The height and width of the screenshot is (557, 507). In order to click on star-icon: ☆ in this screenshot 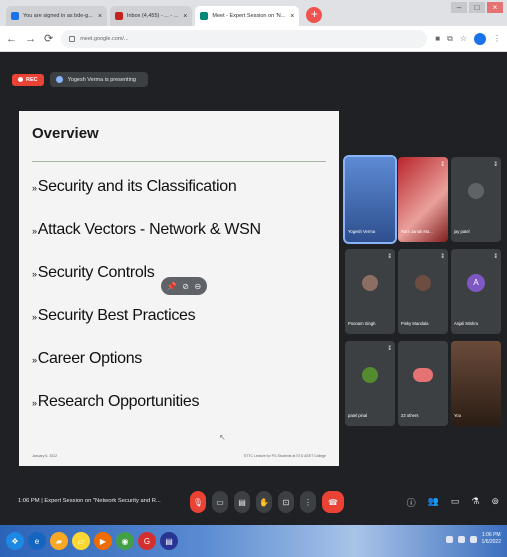, I will do `click(463, 38)`.